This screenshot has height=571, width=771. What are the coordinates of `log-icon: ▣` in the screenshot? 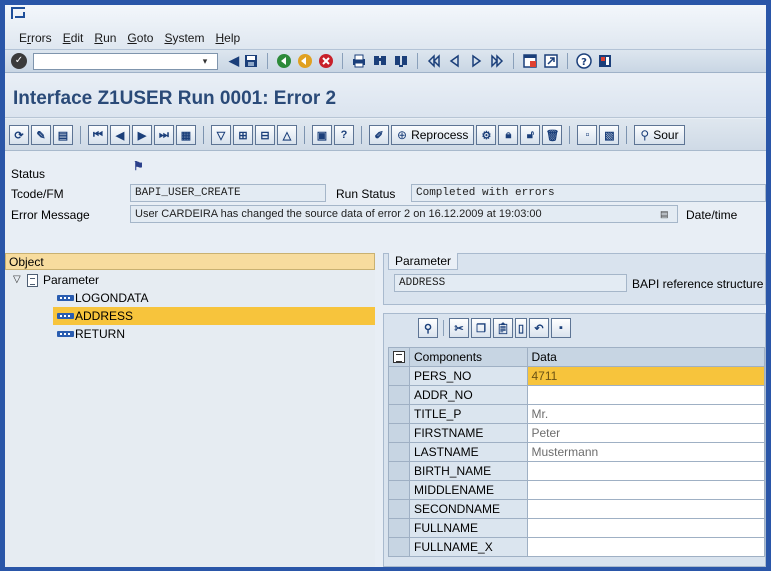 It's located at (322, 135).